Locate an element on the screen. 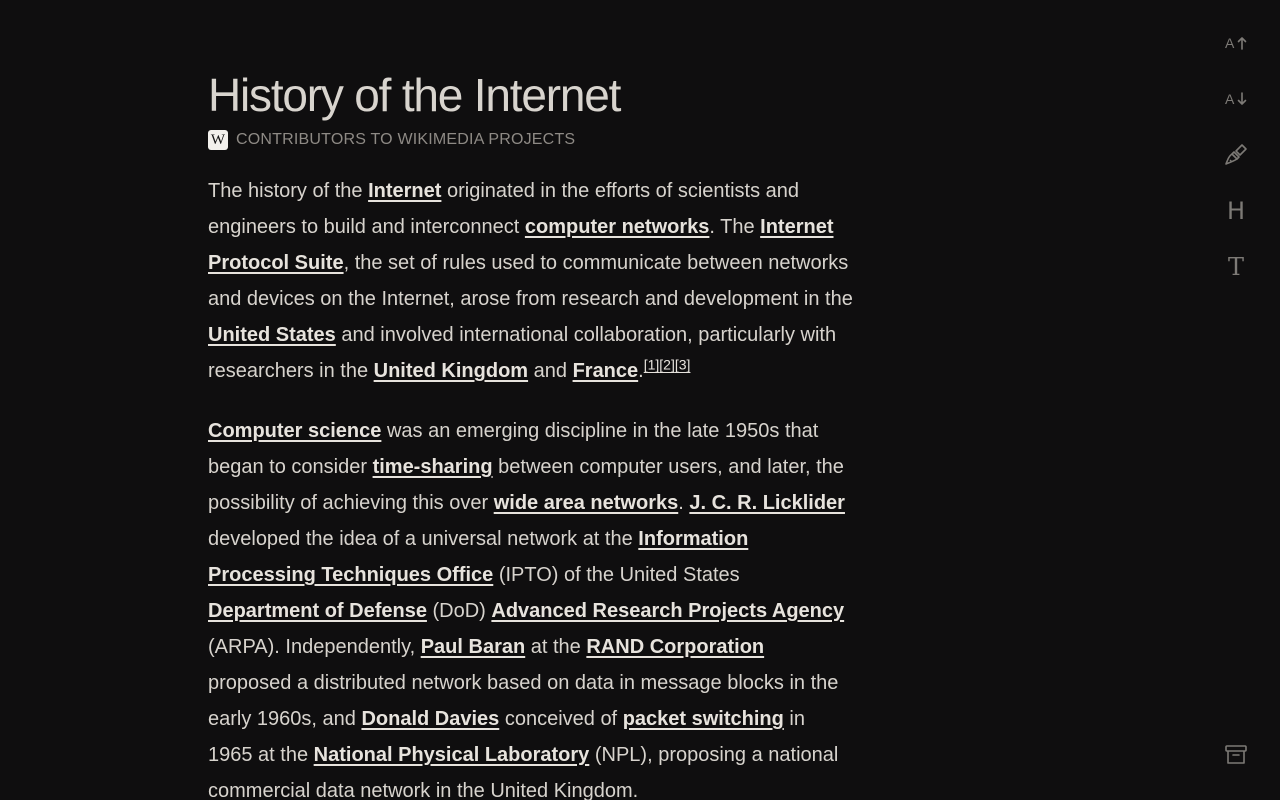 The image size is (1280, 800). increase-font-icon: A is located at coordinates (1236, 43).